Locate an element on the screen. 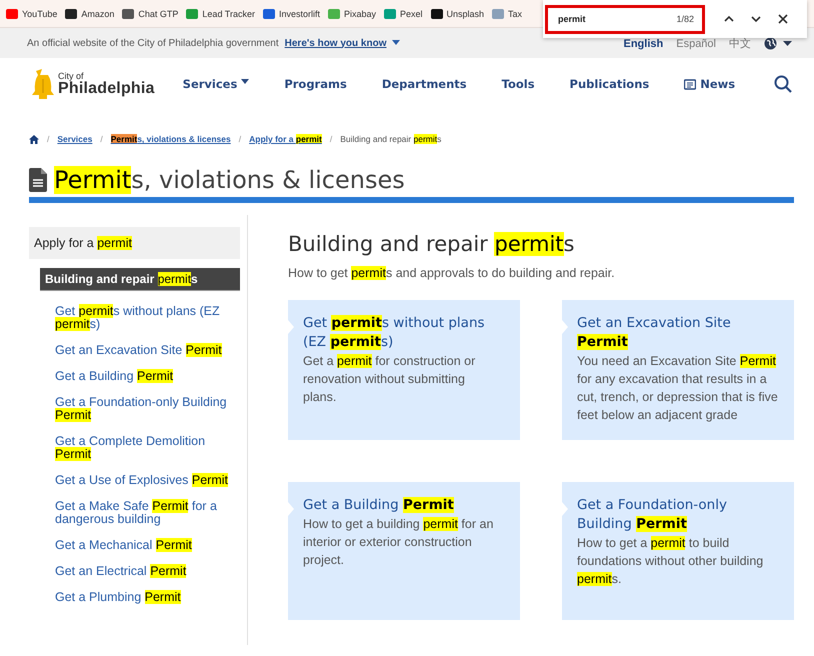 The height and width of the screenshot is (656, 814). sidebar-link: Get a Foundation-only Building Permit is located at coordinates (145, 409).